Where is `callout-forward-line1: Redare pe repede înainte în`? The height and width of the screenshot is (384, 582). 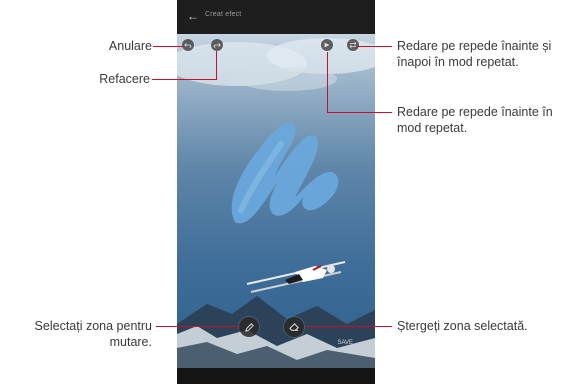
callout-forward-line1: Redare pe repede înainte în is located at coordinates (475, 112).